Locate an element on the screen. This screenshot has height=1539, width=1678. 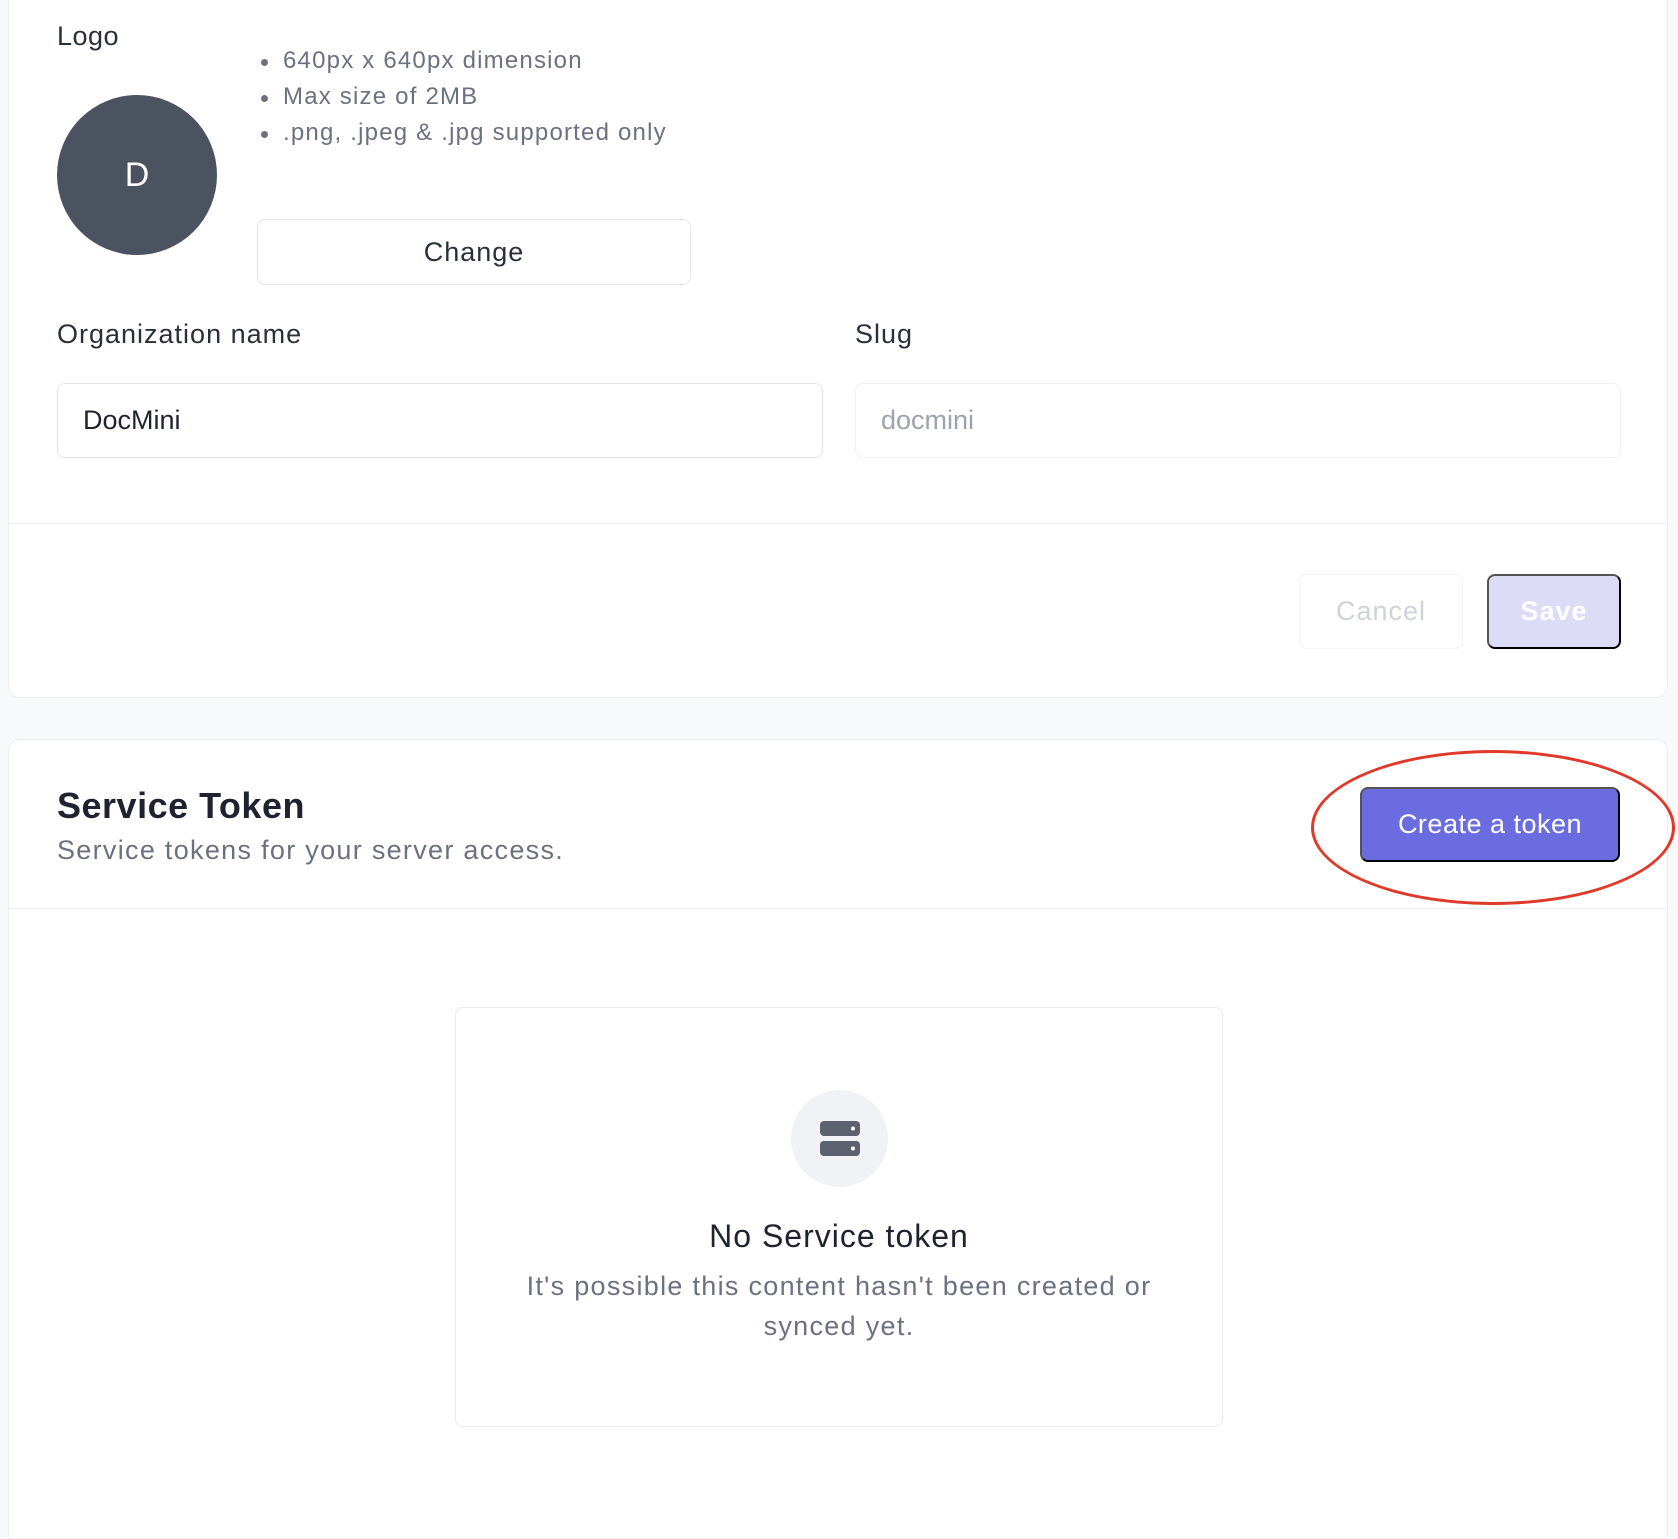
server-icon is located at coordinates (839, 1138).